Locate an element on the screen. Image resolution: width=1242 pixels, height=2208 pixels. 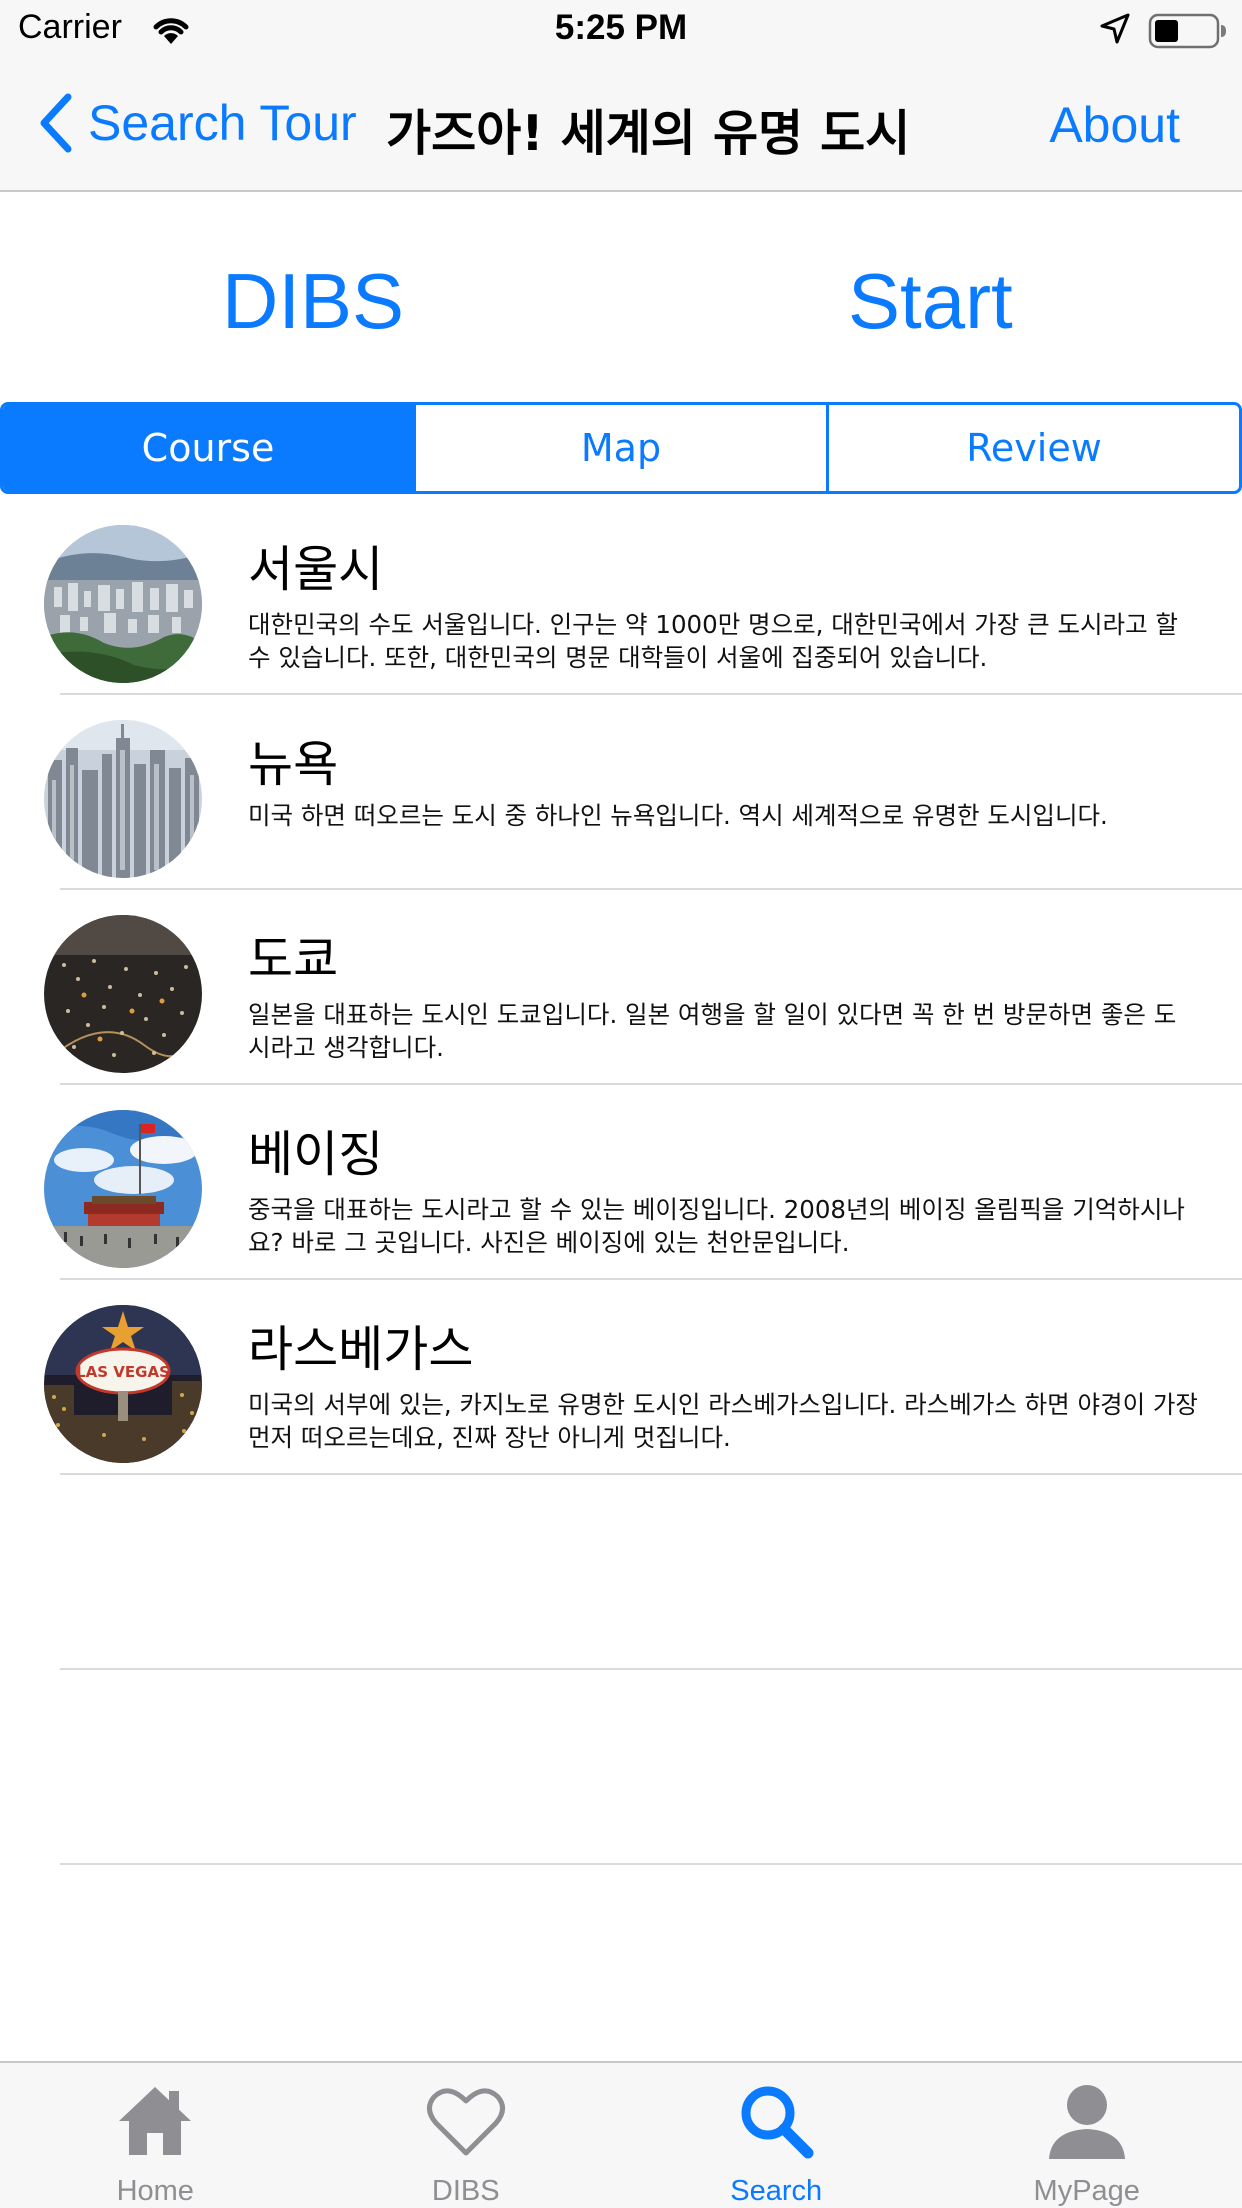
location-arrow-icon is located at coordinates (1115, 28).